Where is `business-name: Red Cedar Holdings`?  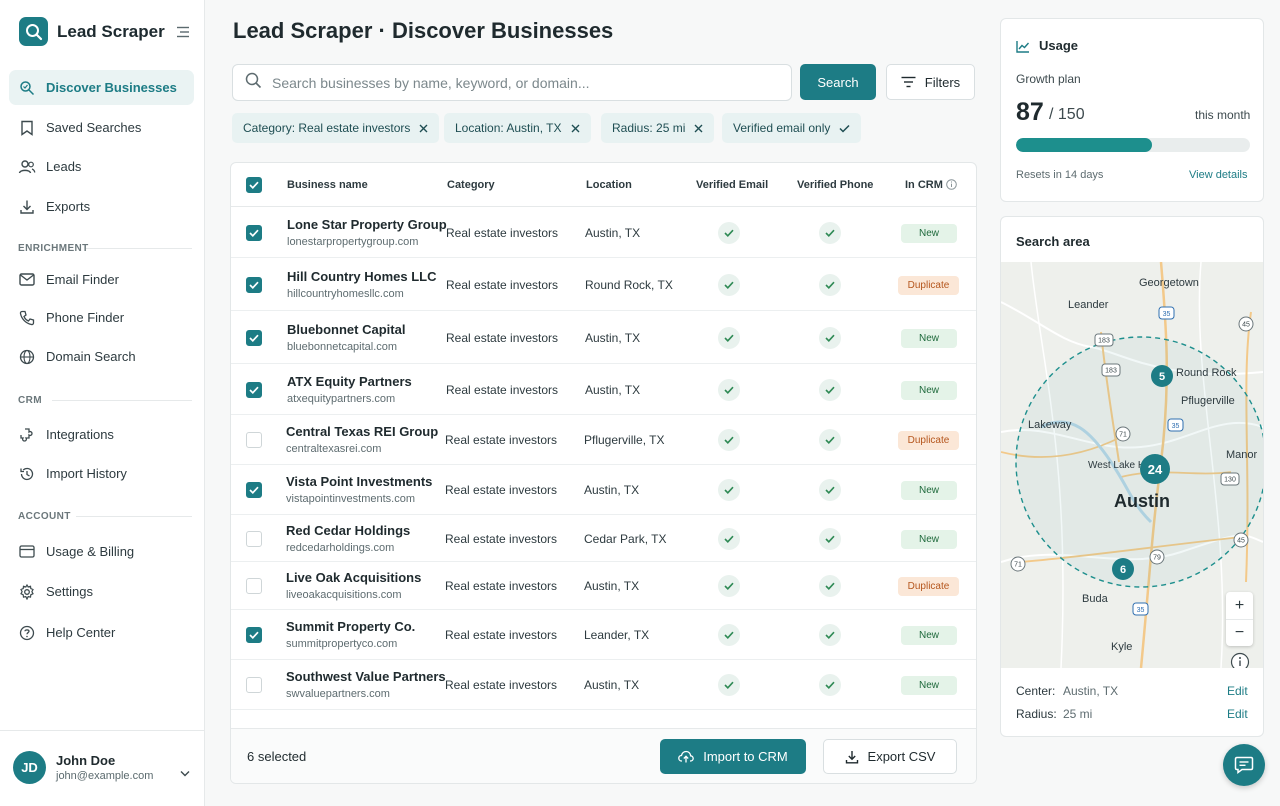
business-name: Red Cedar Holdings is located at coordinates (348, 530).